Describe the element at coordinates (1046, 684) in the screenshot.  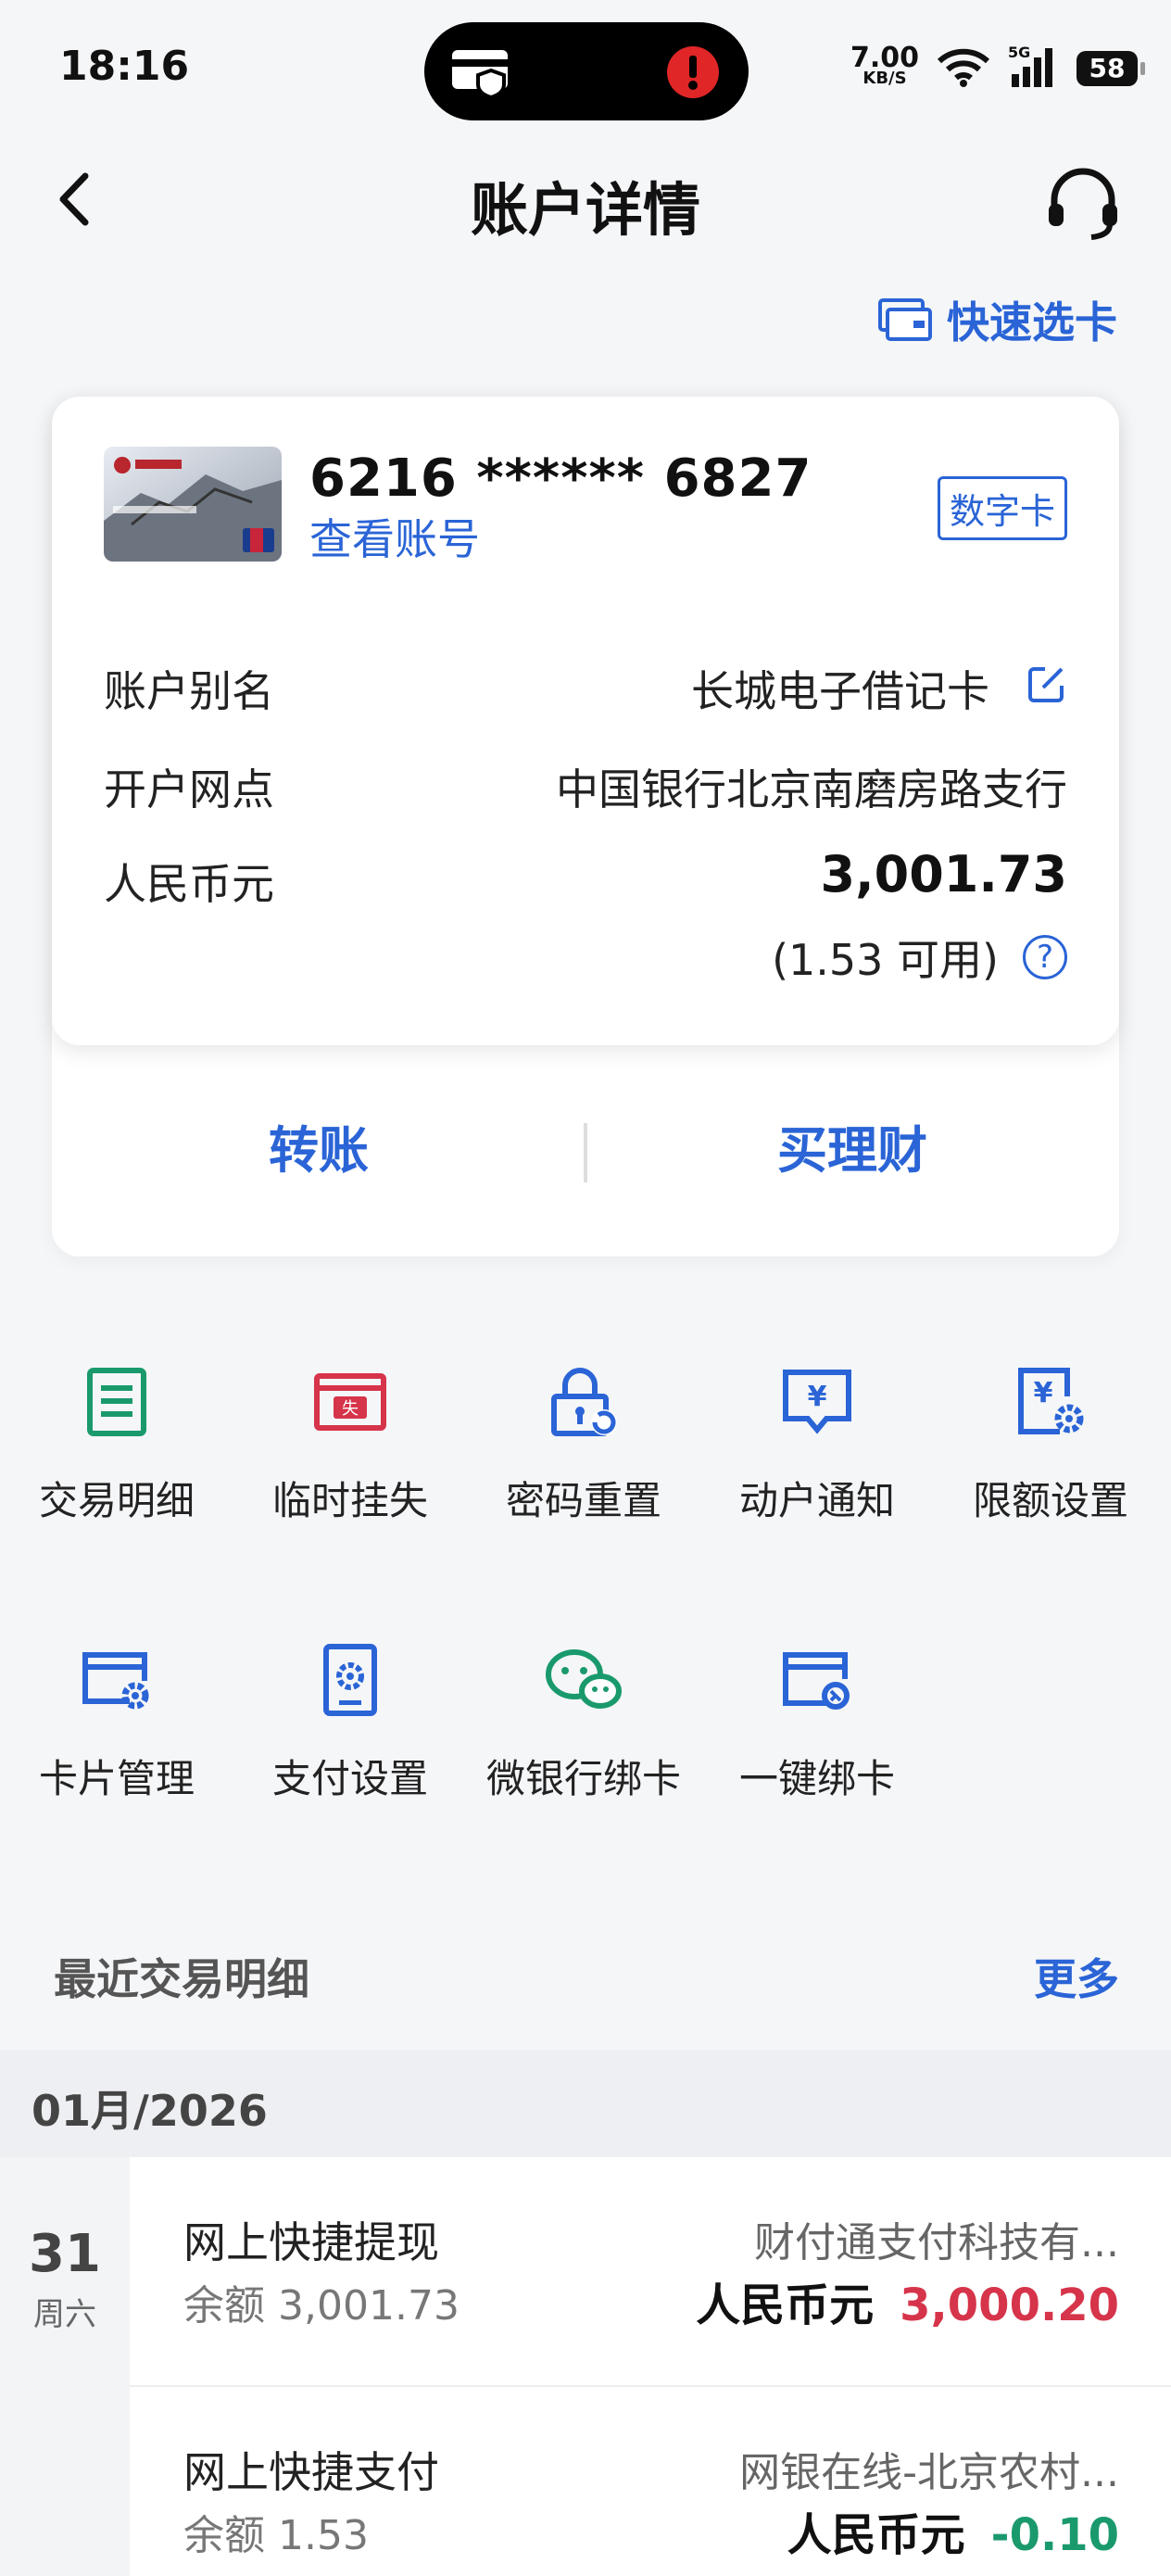
I see `edit-icon` at that location.